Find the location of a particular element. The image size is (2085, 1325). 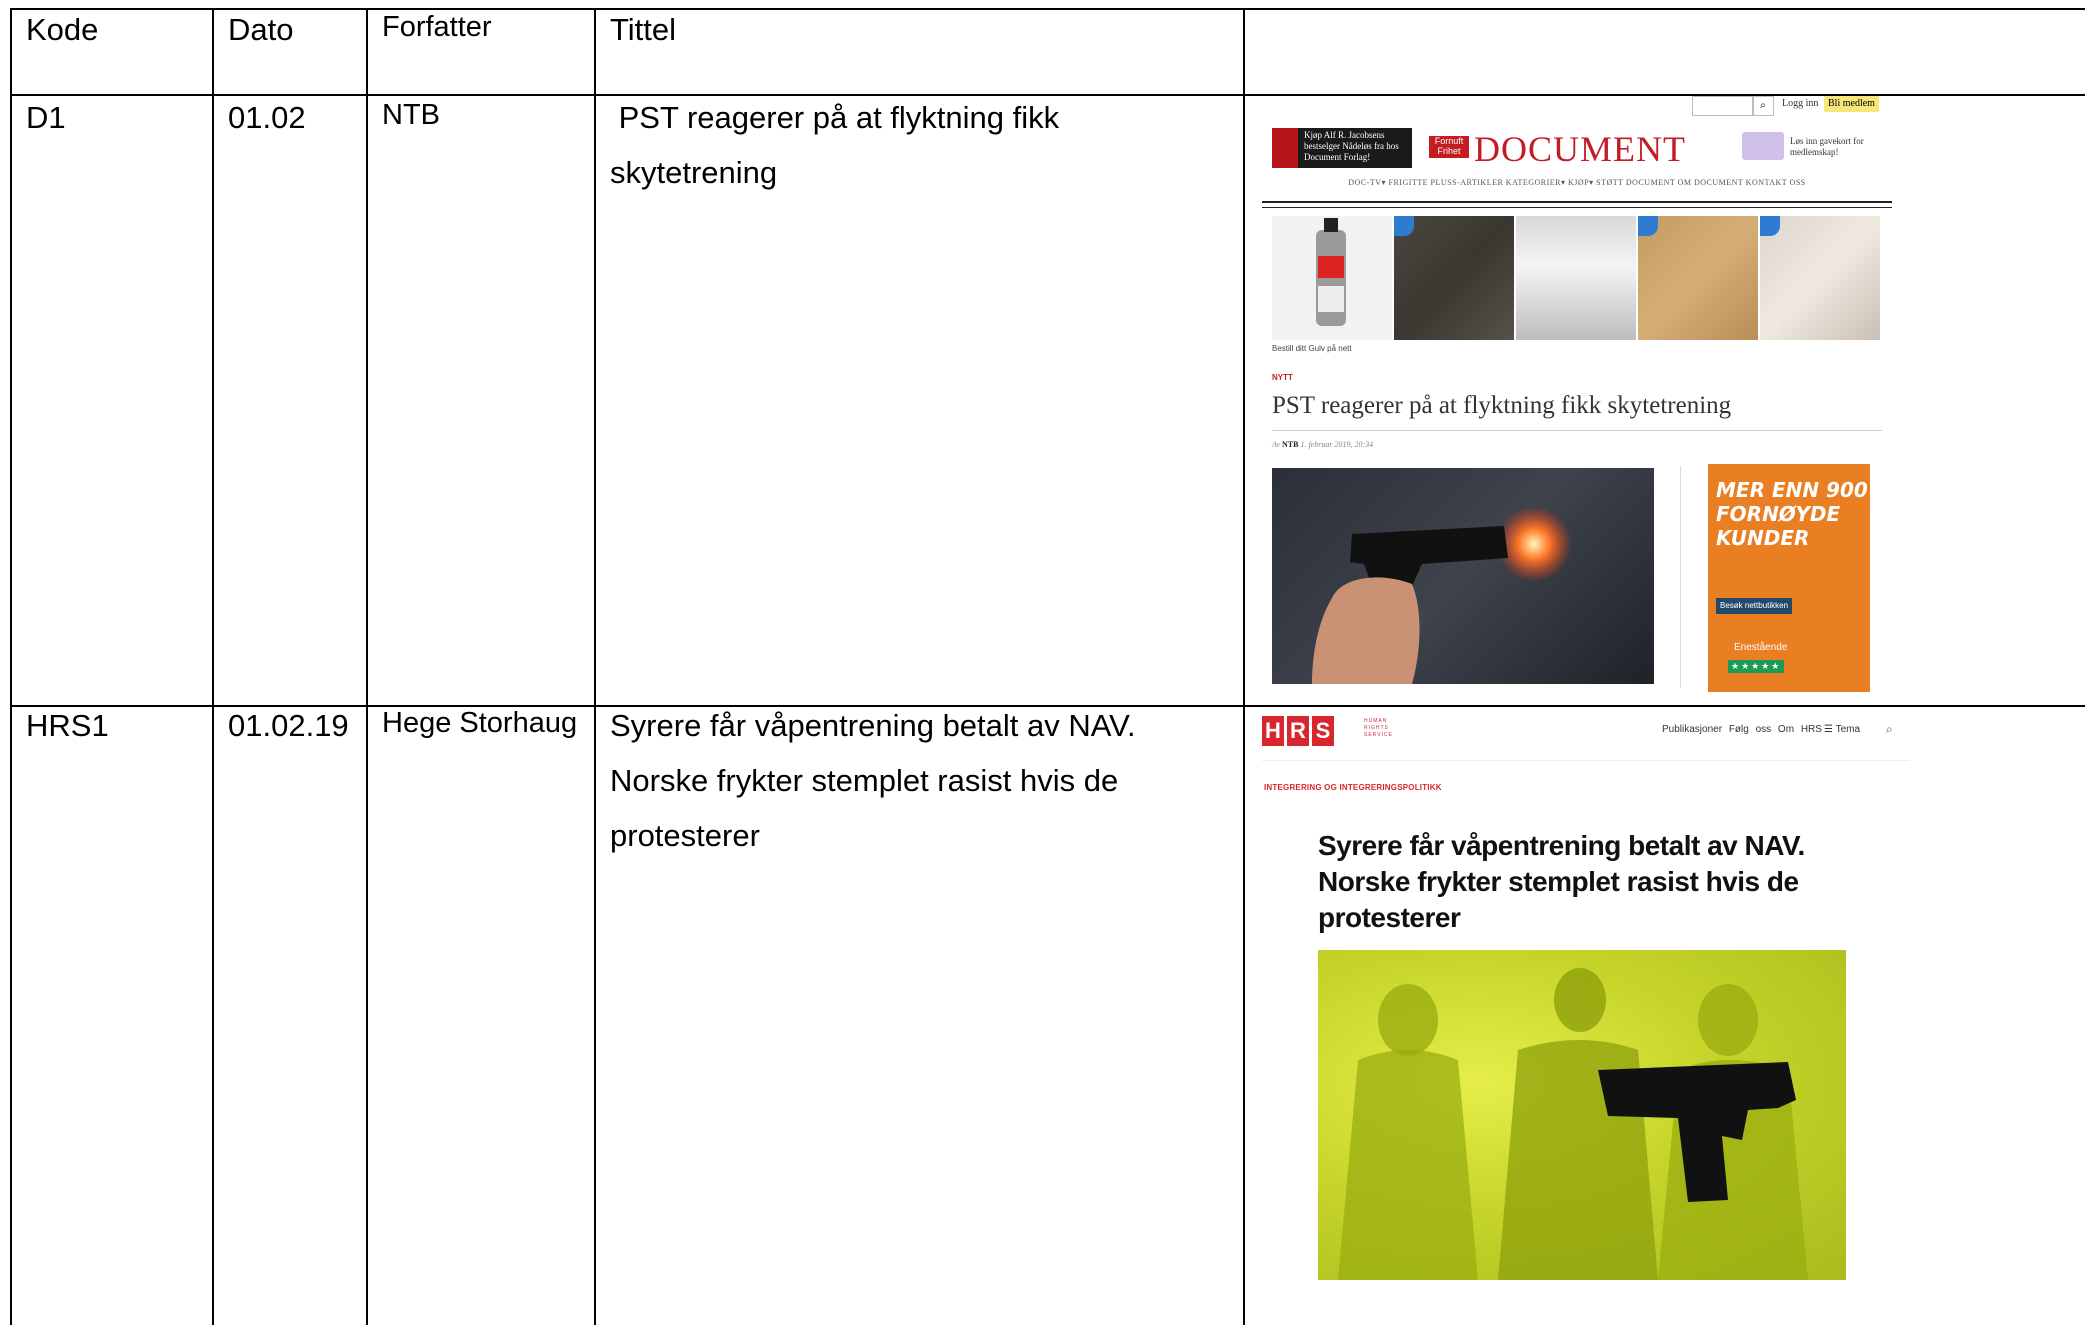

byline-date: 1. februar 2019, 20:34 is located at coordinates (1337, 444).